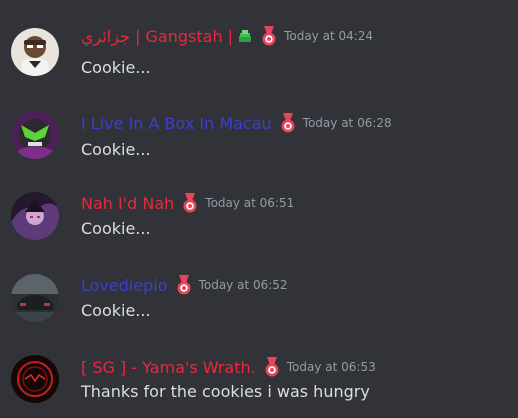 This screenshot has width=518, height=418. Describe the element at coordinates (176, 123) in the screenshot. I see `username: I Live In A Box In Macau` at that location.